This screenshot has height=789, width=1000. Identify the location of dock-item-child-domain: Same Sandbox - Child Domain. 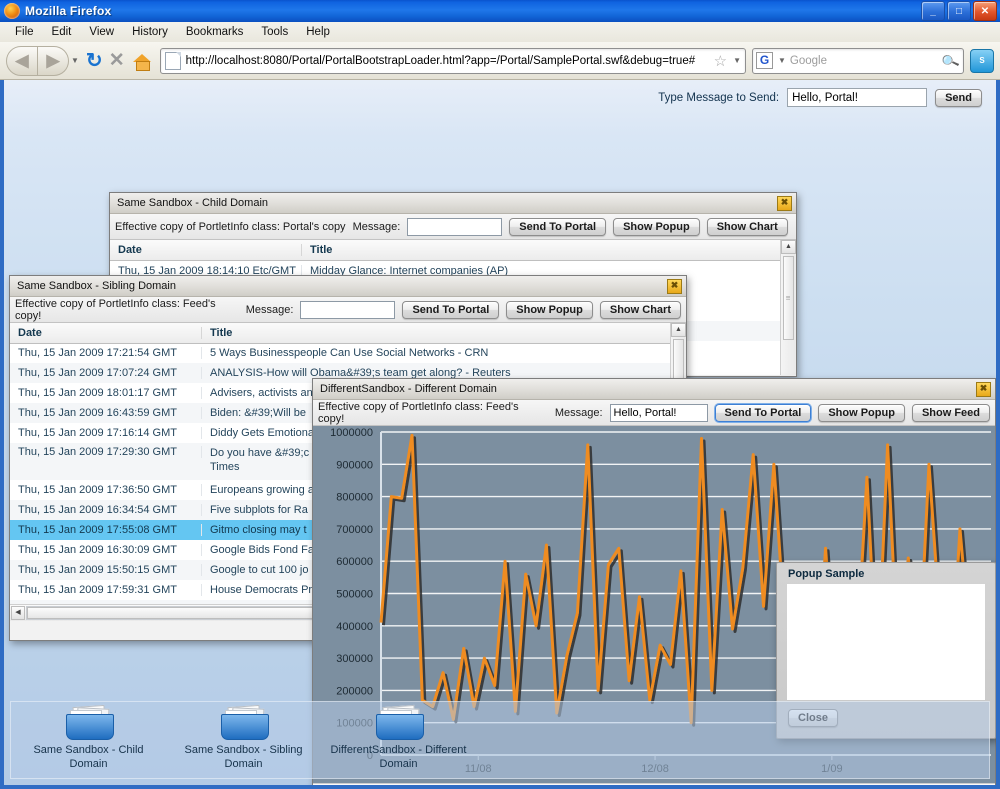
(88, 737).